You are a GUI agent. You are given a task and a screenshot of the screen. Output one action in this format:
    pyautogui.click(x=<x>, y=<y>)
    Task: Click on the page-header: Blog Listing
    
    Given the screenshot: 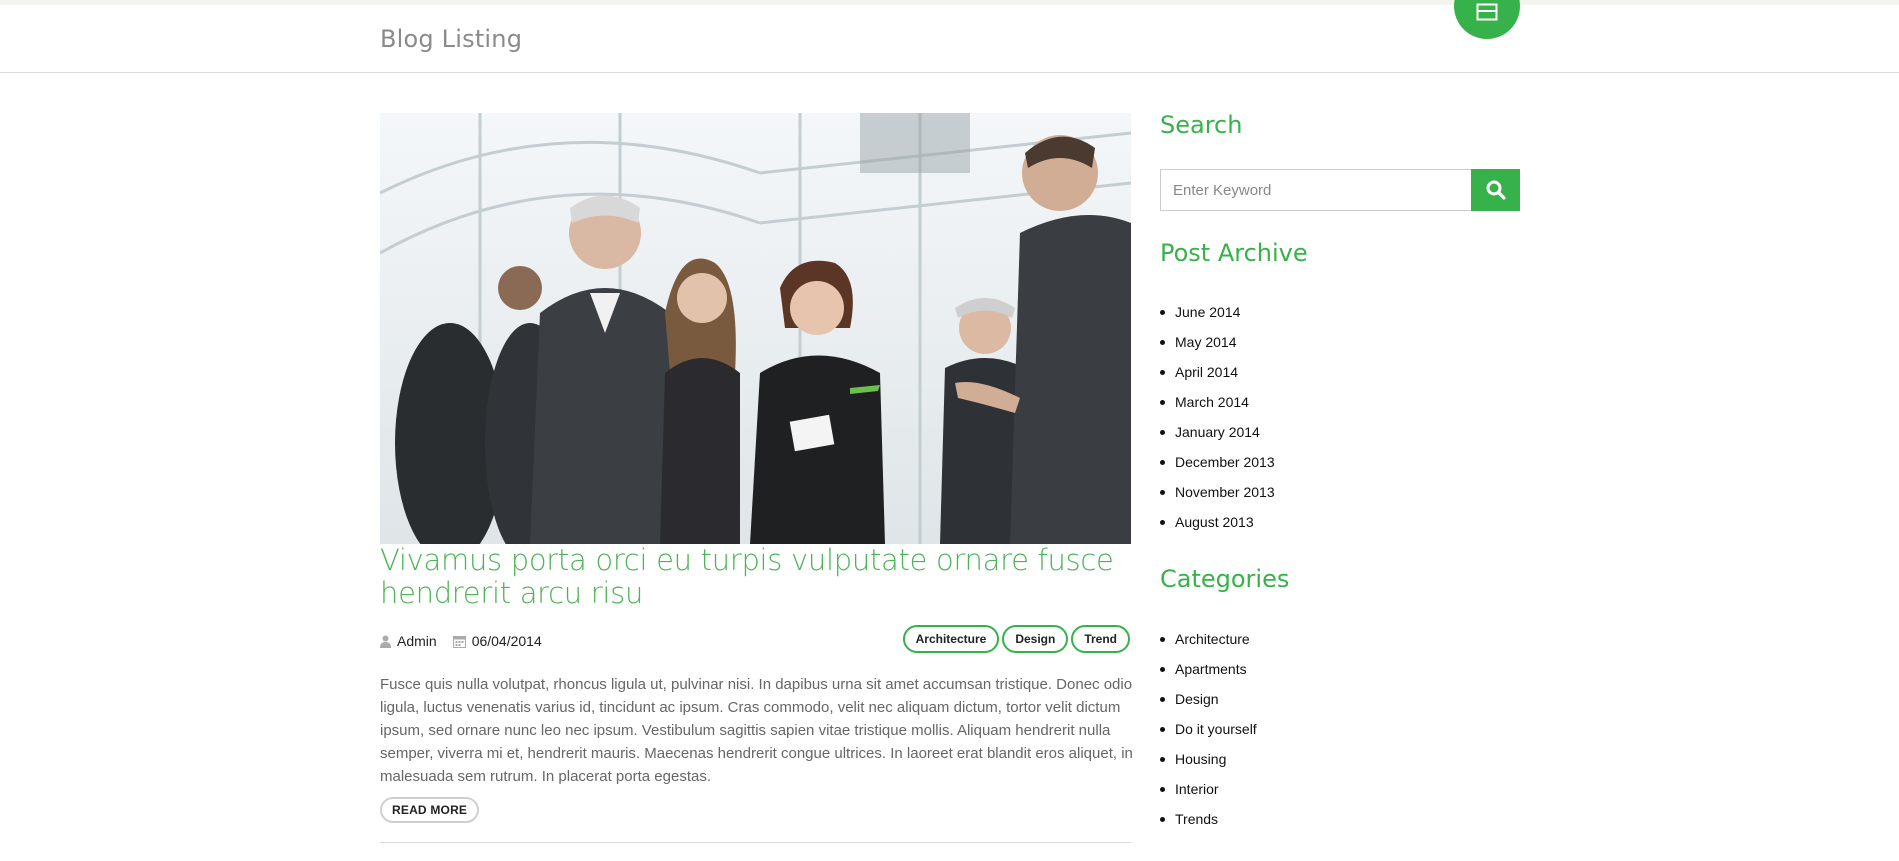 What is the action you would take?
    pyautogui.click(x=949, y=36)
    